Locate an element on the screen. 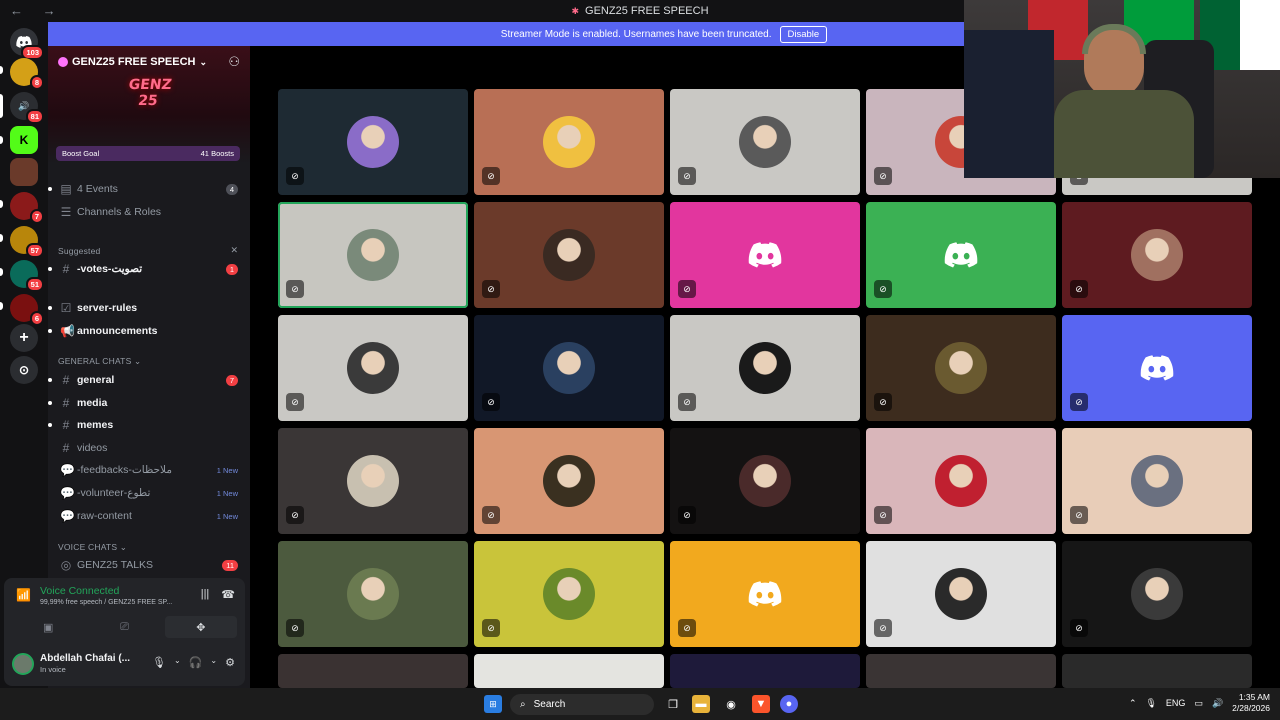 Image resolution: width=1280 pixels, height=720 pixels. discord-home-icon: 103 is located at coordinates (27, 44).